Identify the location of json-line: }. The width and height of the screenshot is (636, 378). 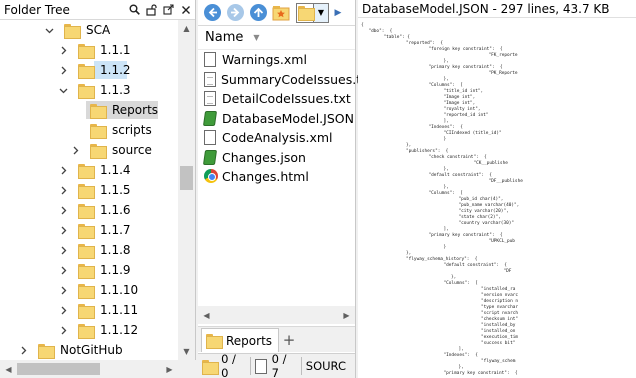
(445, 247).